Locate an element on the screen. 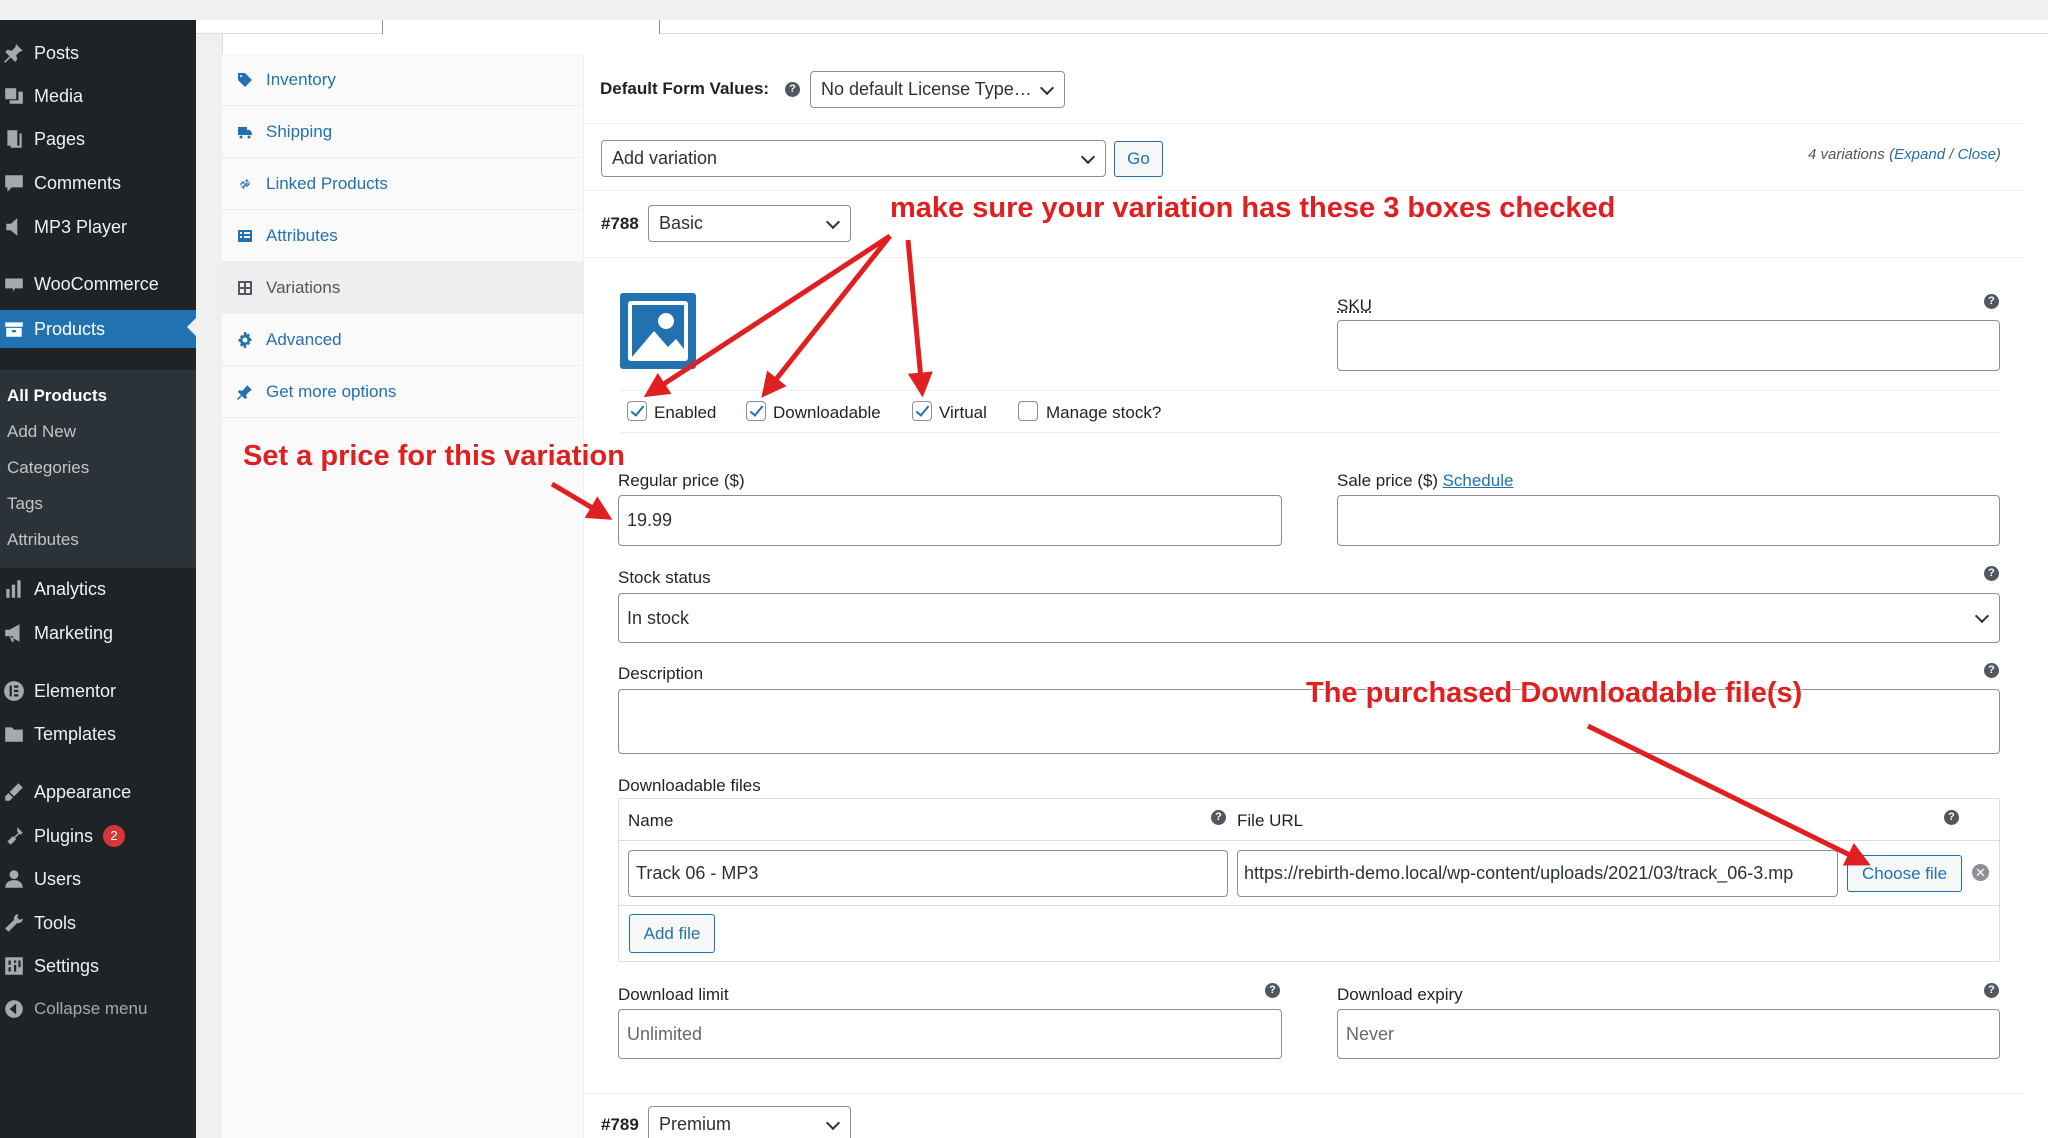 This screenshot has width=2048, height=1138. menu-item-elementor: Elementor is located at coordinates (98, 691).